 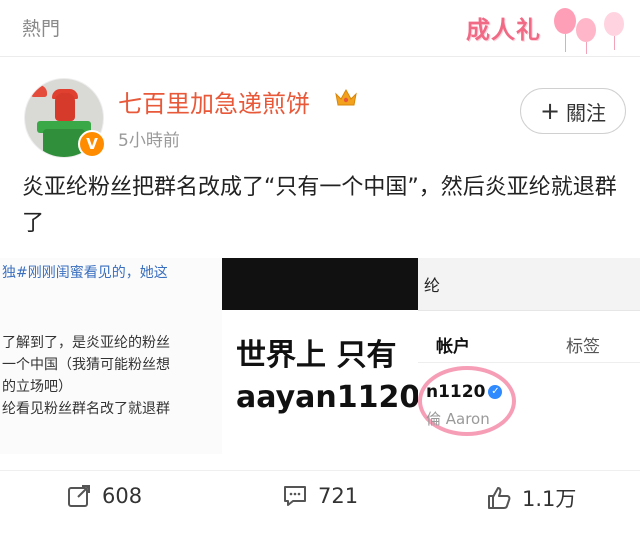 What do you see at coordinates (86, 409) in the screenshot?
I see `image-text-line: 纶看见粉丝群名改了就退群` at bounding box center [86, 409].